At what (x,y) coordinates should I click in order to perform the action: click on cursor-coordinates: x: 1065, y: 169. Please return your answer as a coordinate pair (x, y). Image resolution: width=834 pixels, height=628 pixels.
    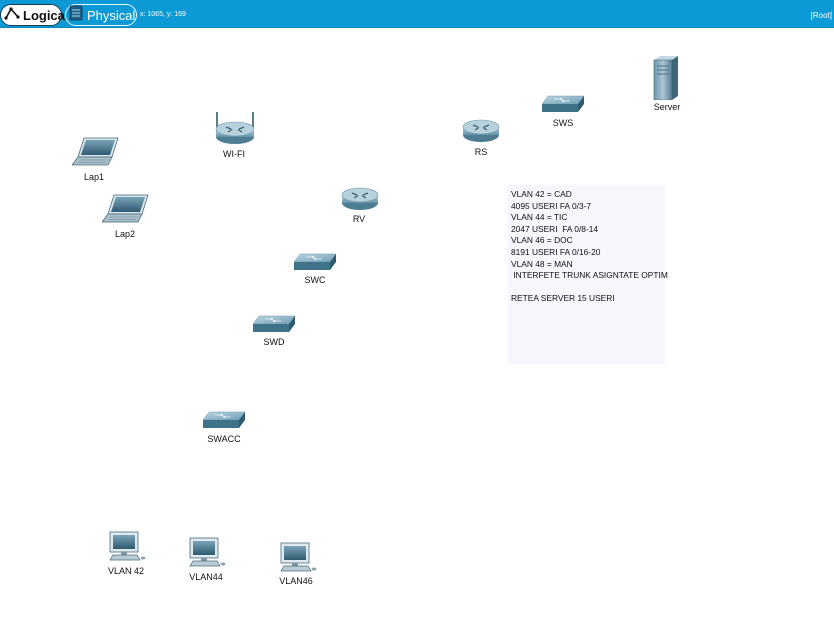
    Looking at the image, I should click on (163, 14).